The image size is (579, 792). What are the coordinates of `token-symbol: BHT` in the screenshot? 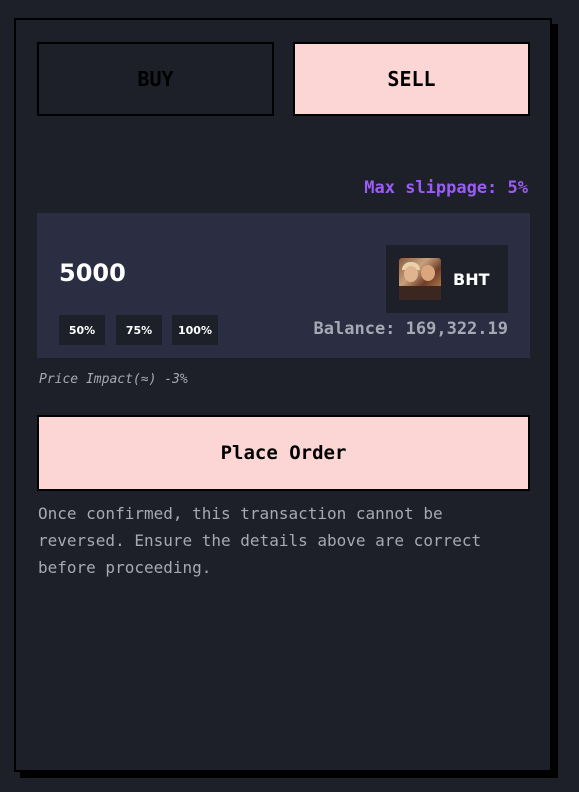 It's located at (471, 279).